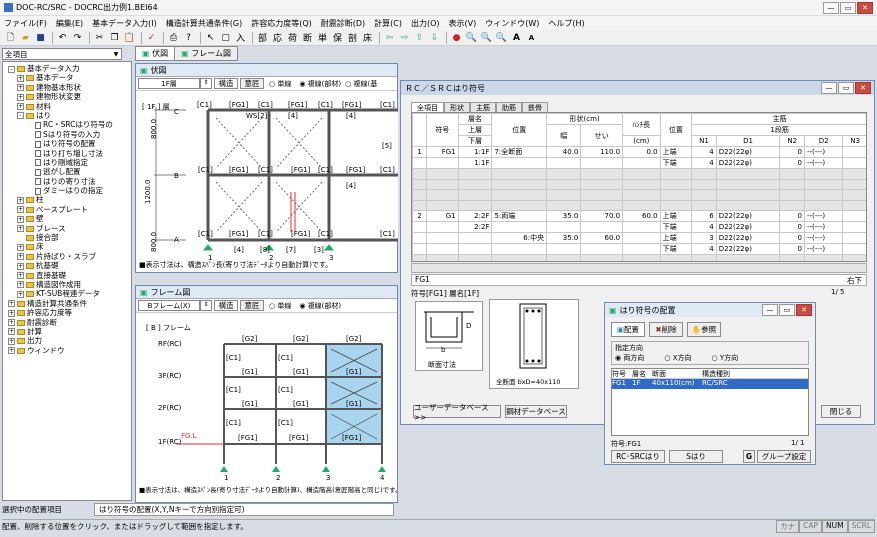 This screenshot has width=877, height=537. Describe the element at coordinates (566, 23) in the screenshot. I see `menu-item: ヘルプ(H)` at that location.